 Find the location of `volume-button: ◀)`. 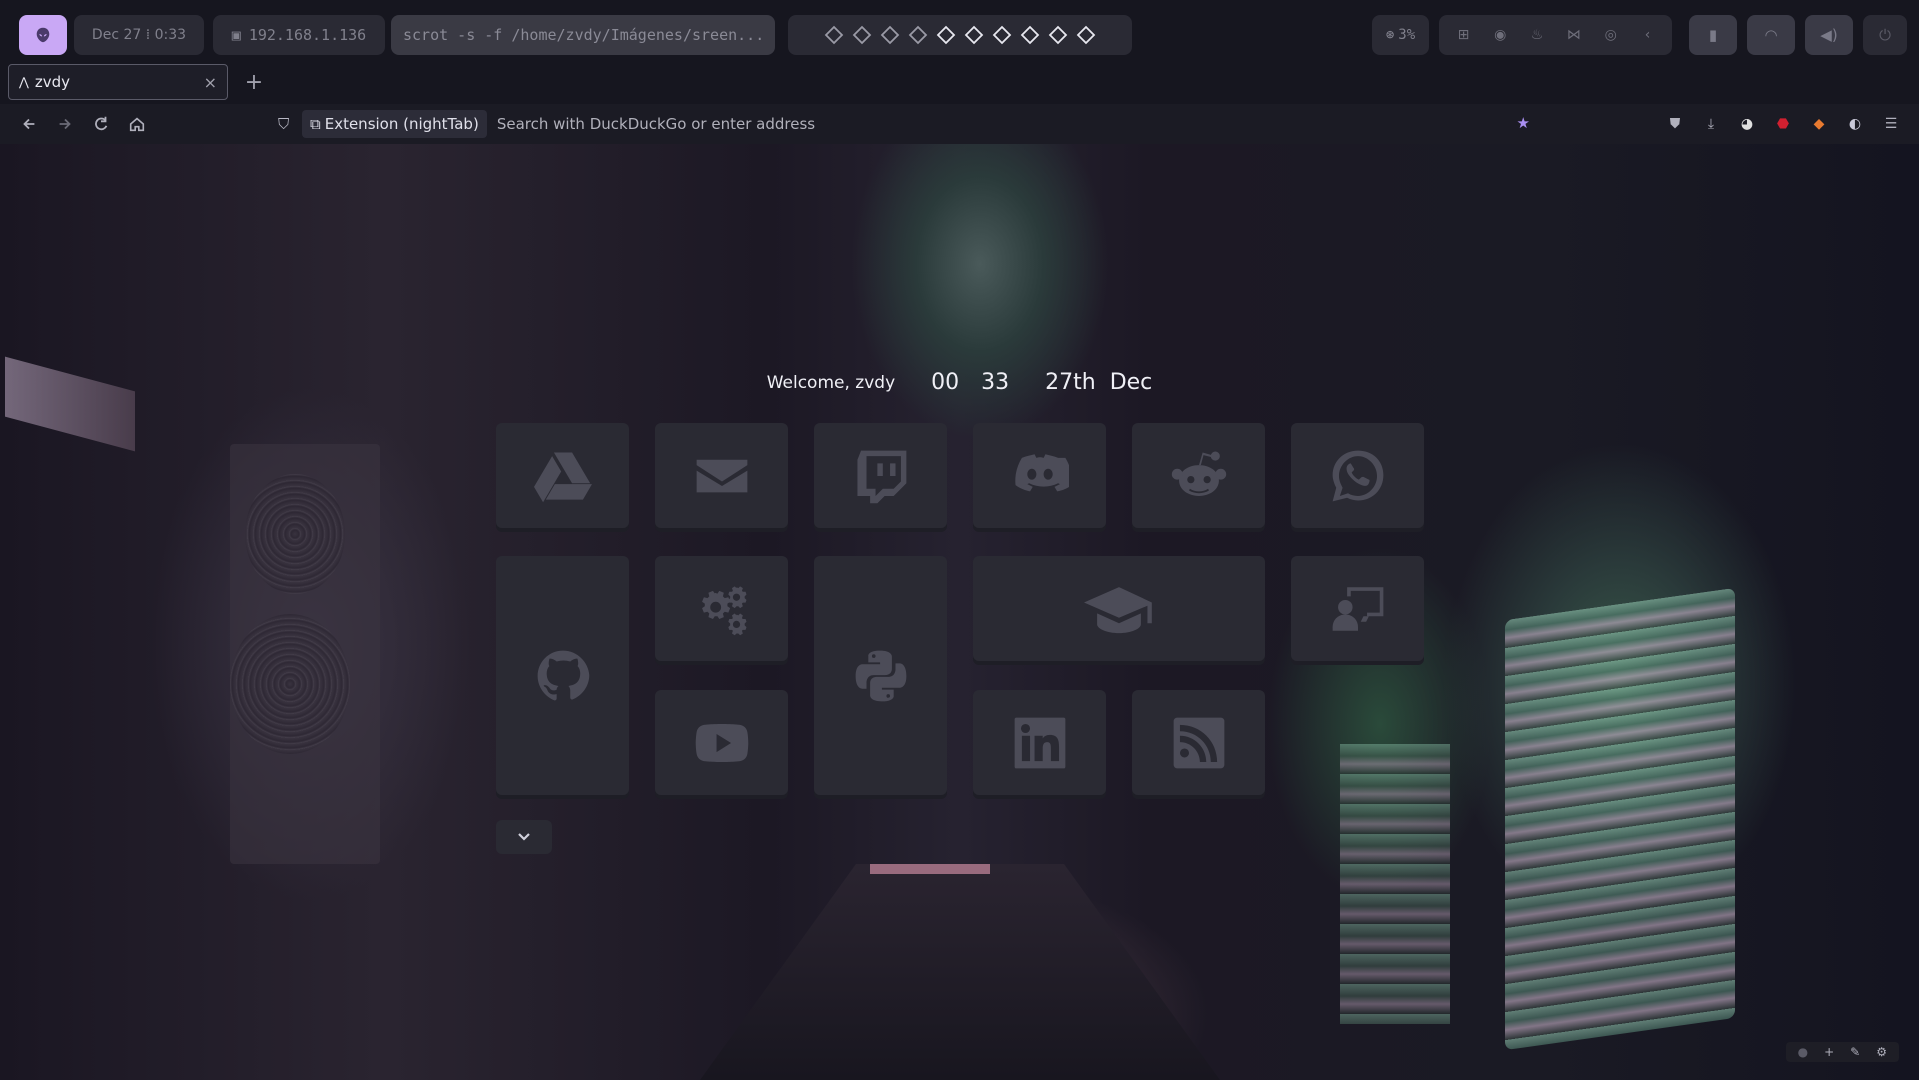

volume-button: ◀) is located at coordinates (1829, 35).